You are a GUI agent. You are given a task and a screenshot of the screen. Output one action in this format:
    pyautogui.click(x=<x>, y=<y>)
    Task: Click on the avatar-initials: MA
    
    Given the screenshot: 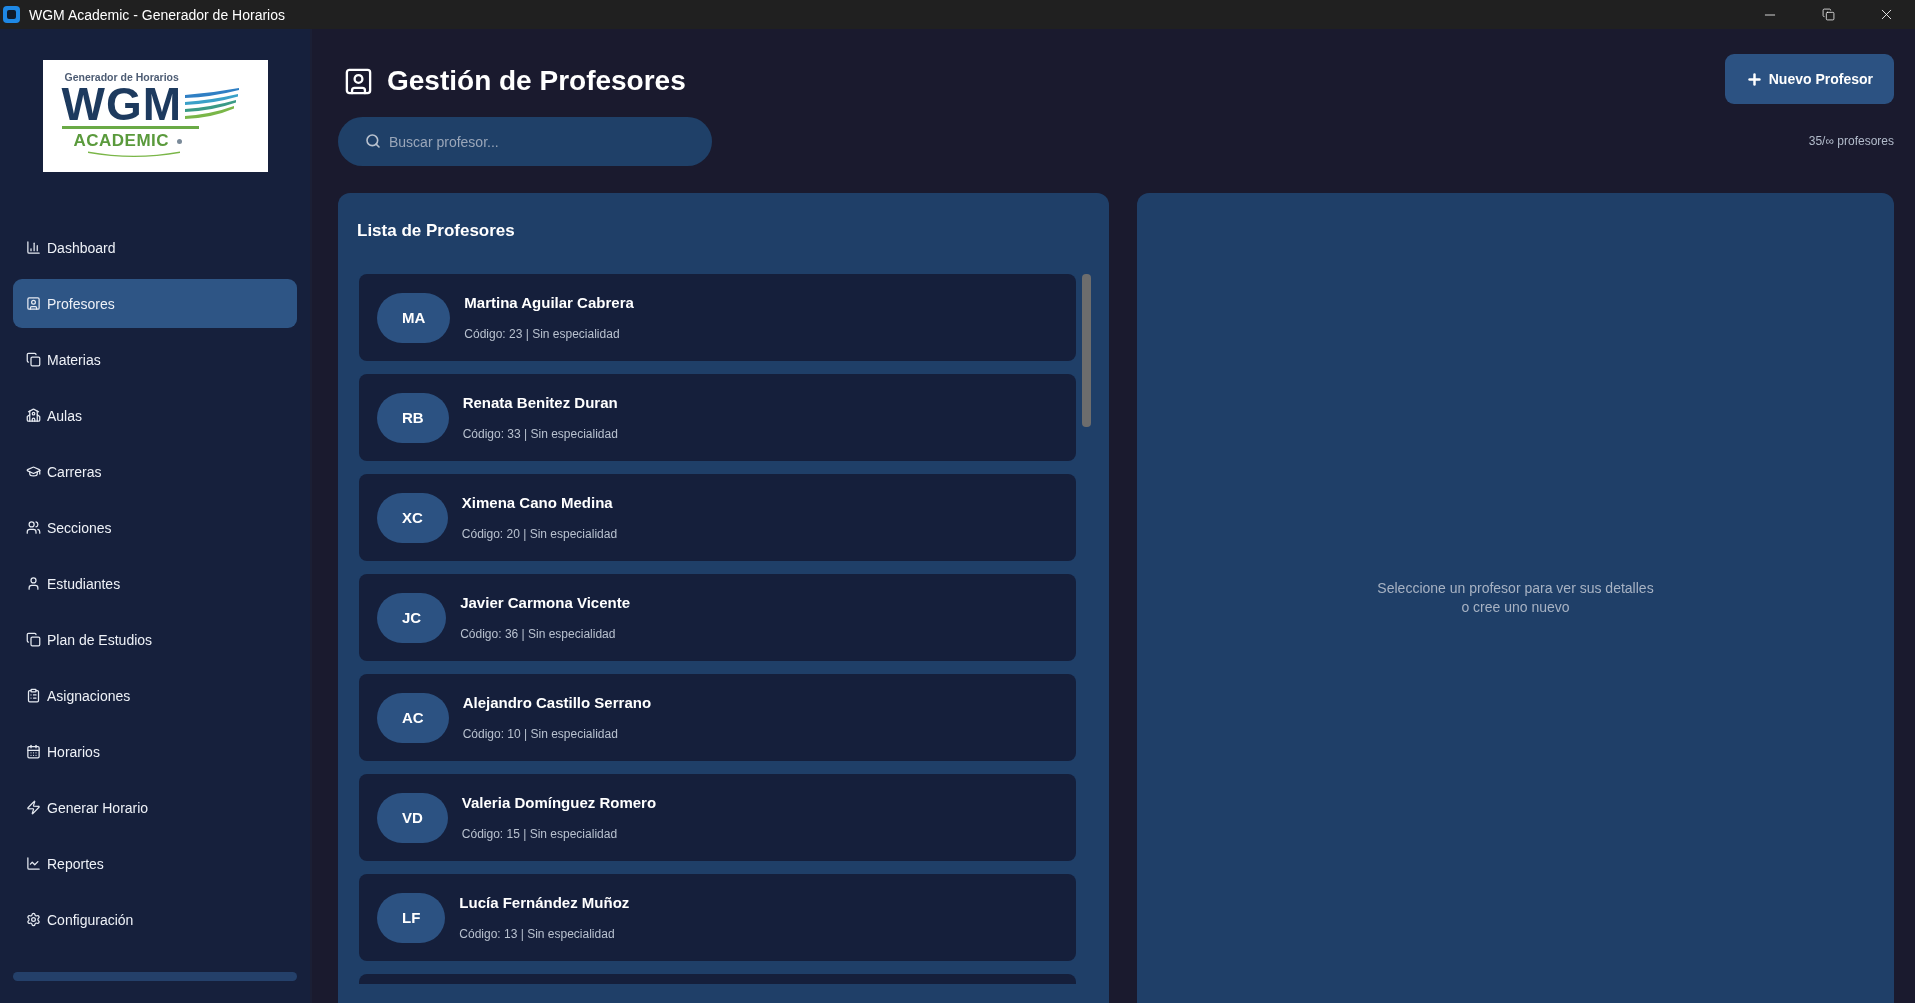 What is the action you would take?
    pyautogui.click(x=414, y=317)
    